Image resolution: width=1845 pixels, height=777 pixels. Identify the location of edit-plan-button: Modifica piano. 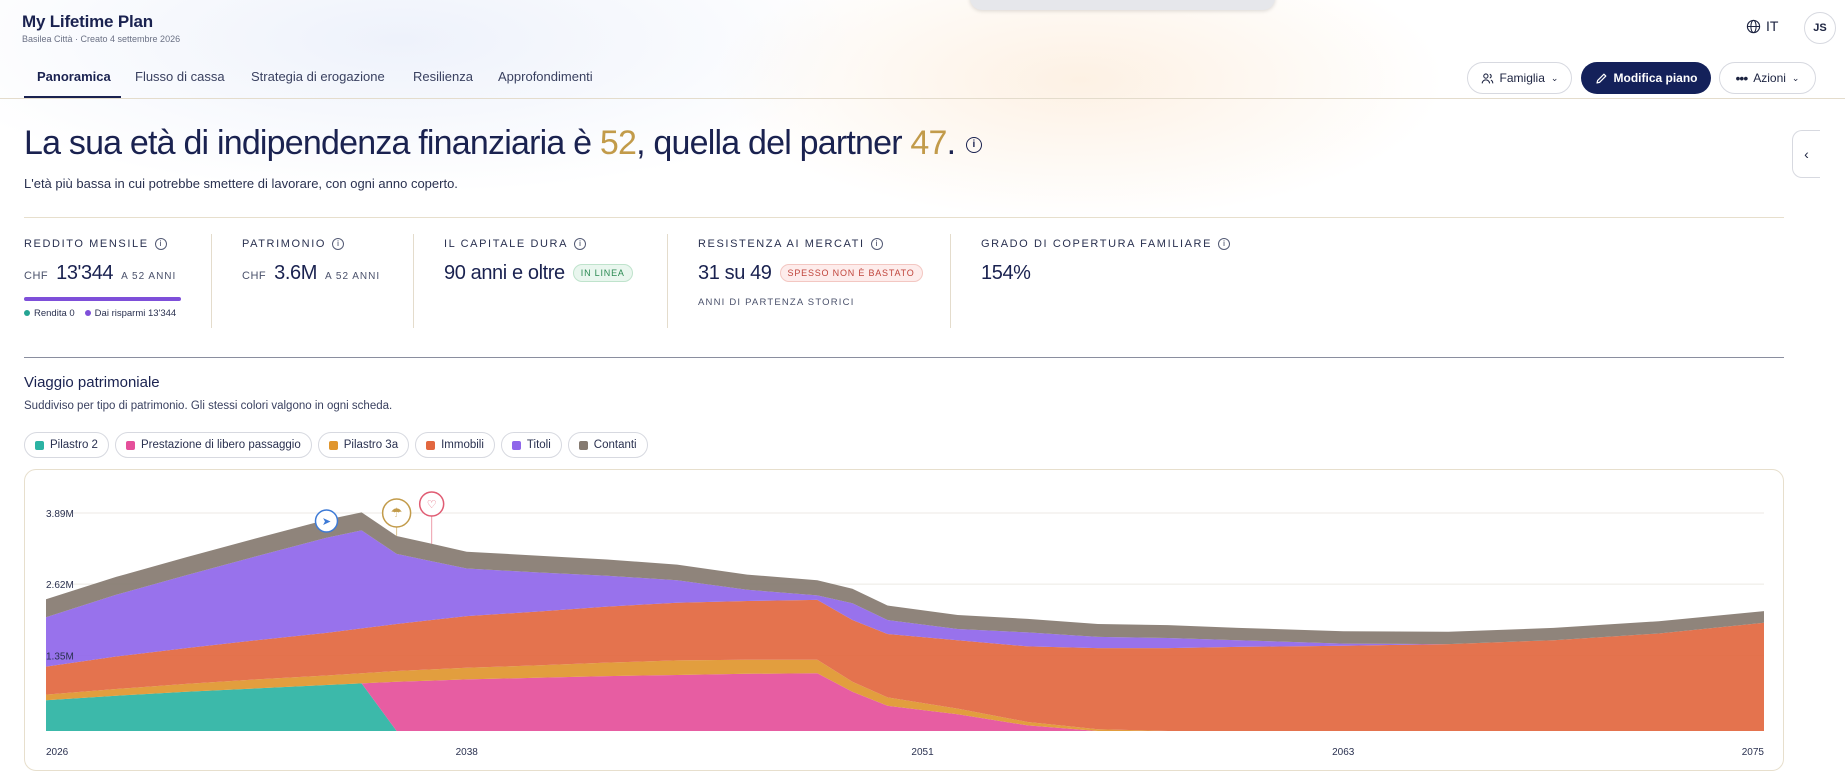
(1646, 78).